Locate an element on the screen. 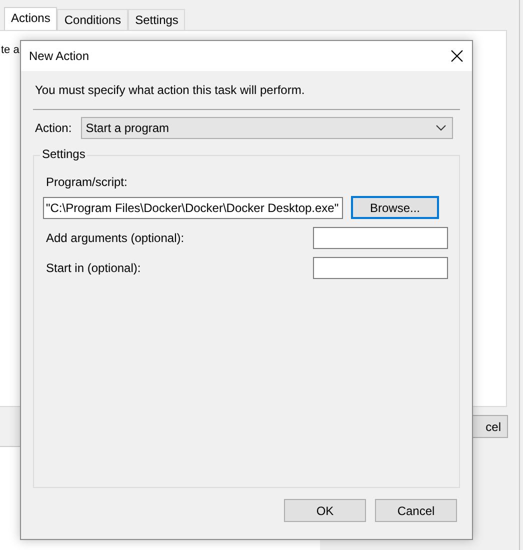  tab: Conditions is located at coordinates (92, 19).